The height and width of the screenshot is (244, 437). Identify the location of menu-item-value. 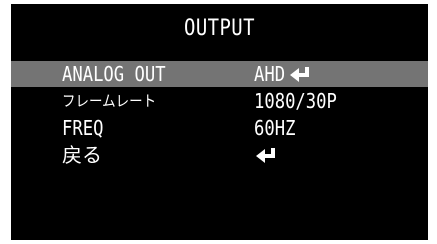
(266, 155).